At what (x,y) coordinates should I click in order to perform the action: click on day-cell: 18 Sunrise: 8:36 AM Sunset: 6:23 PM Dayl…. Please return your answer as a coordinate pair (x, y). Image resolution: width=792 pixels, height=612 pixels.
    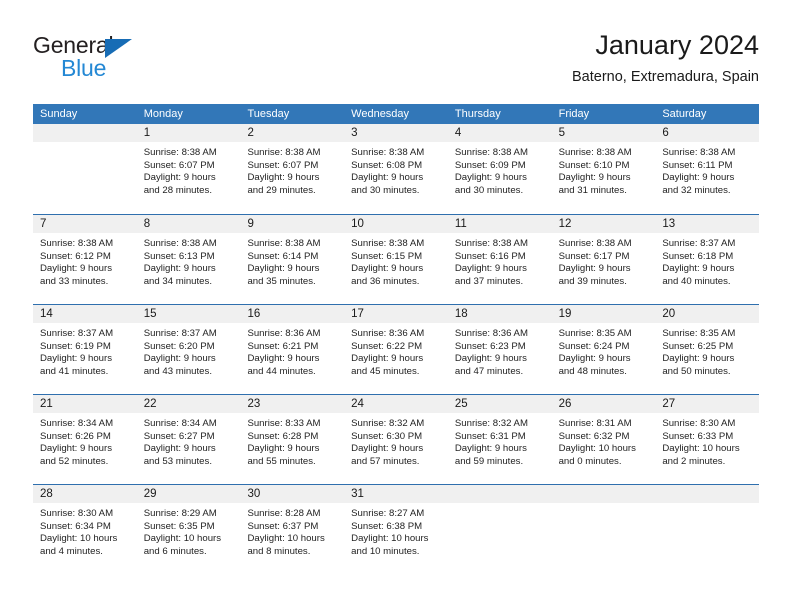
    Looking at the image, I should click on (499, 349).